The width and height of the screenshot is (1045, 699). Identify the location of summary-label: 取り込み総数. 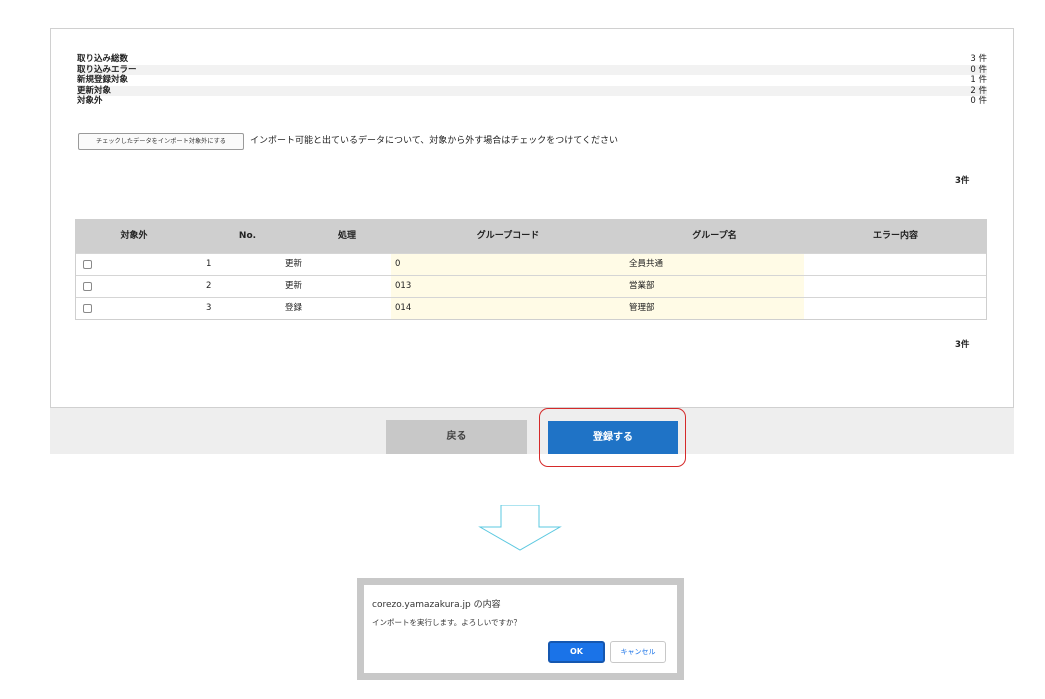
(103, 59).